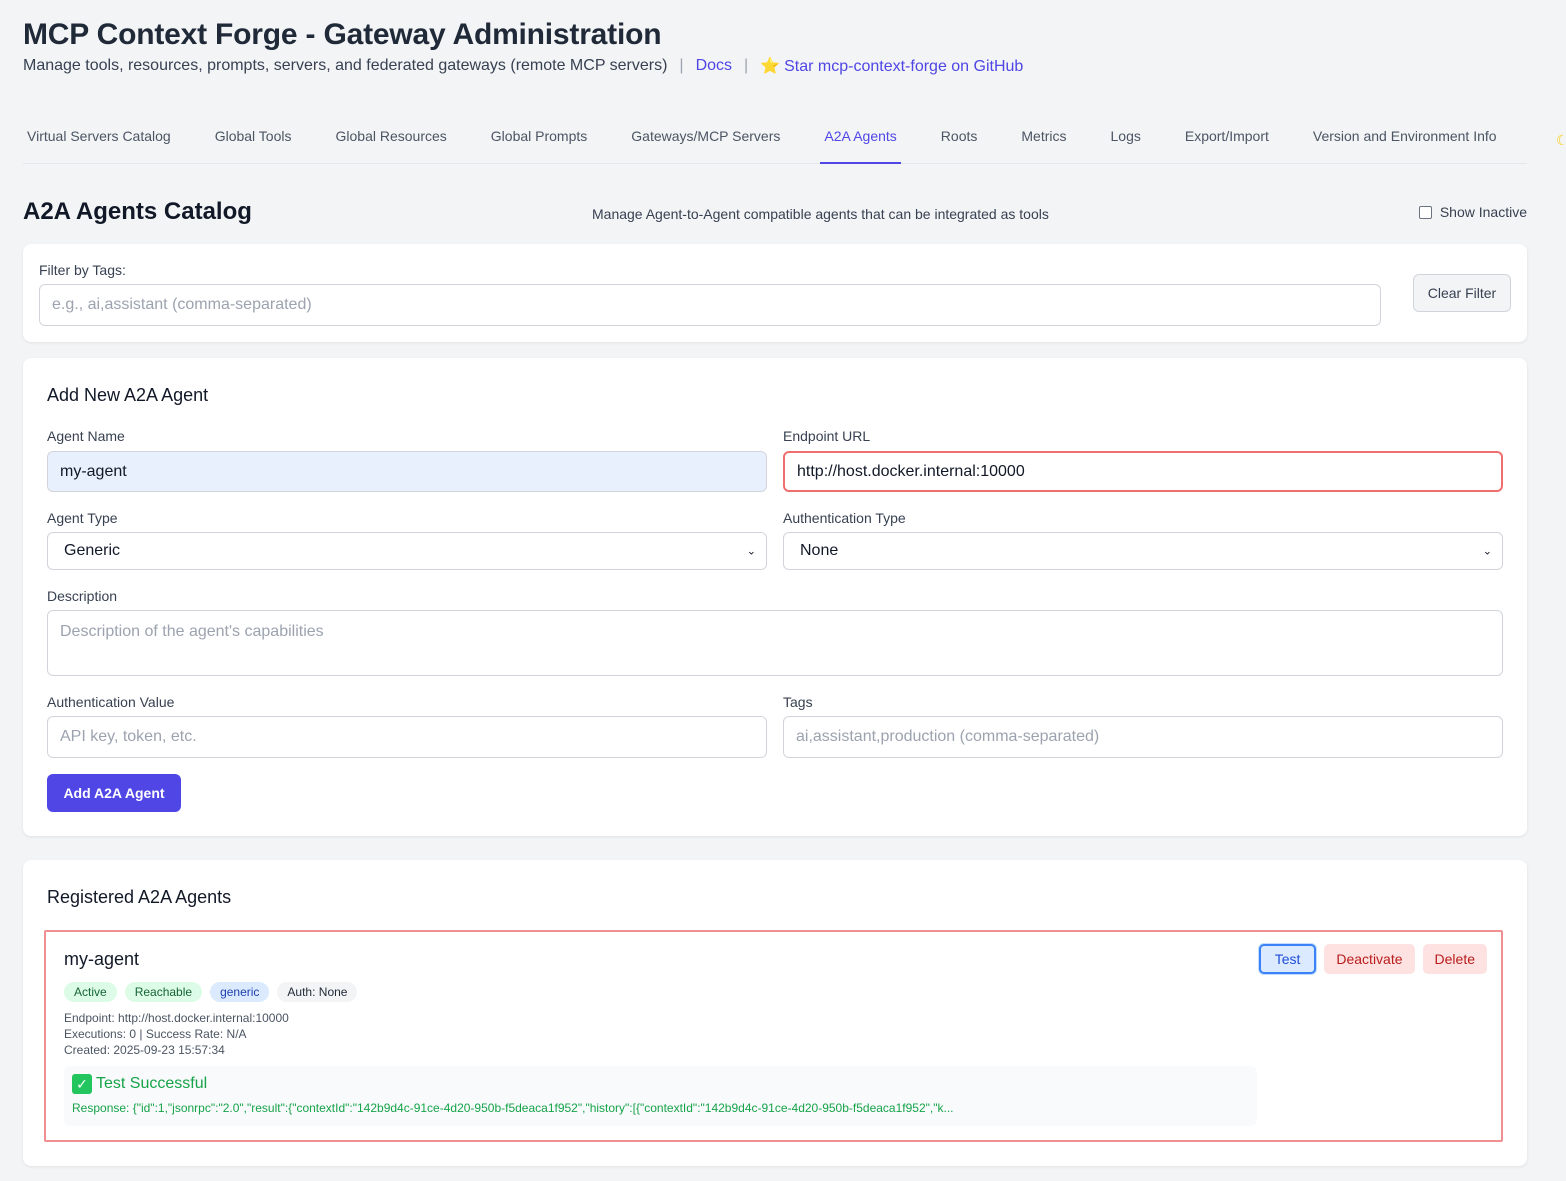 This screenshot has height=1181, width=1566. What do you see at coordinates (253, 138) in the screenshot?
I see `tab-global-tools: Global Tools` at bounding box center [253, 138].